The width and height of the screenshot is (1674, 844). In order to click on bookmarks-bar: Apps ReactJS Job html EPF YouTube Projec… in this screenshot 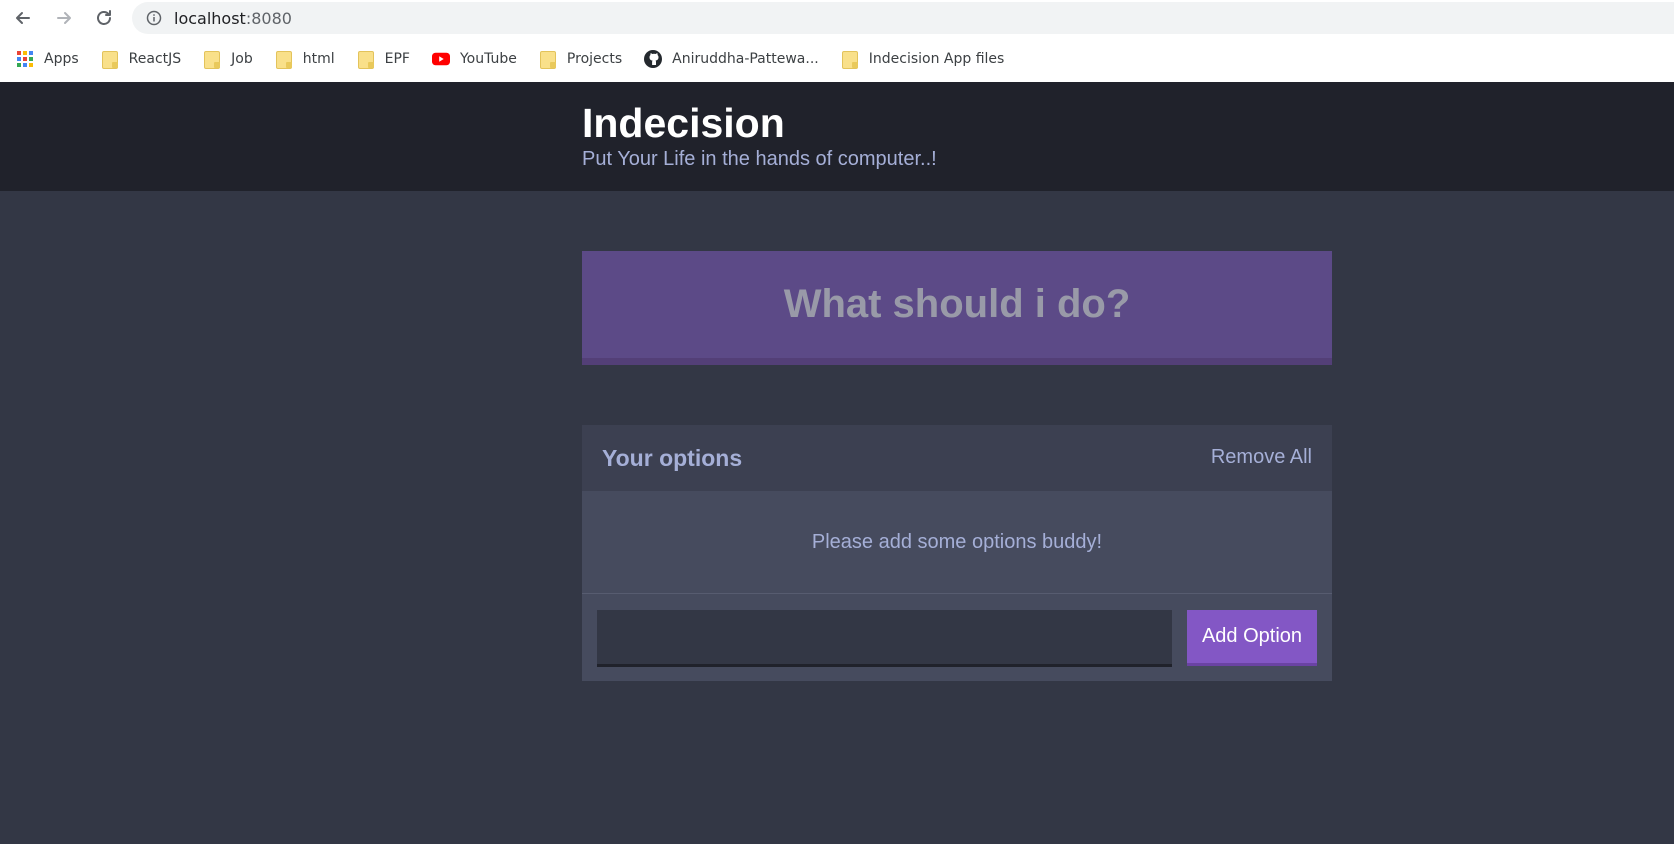, I will do `click(837, 59)`.